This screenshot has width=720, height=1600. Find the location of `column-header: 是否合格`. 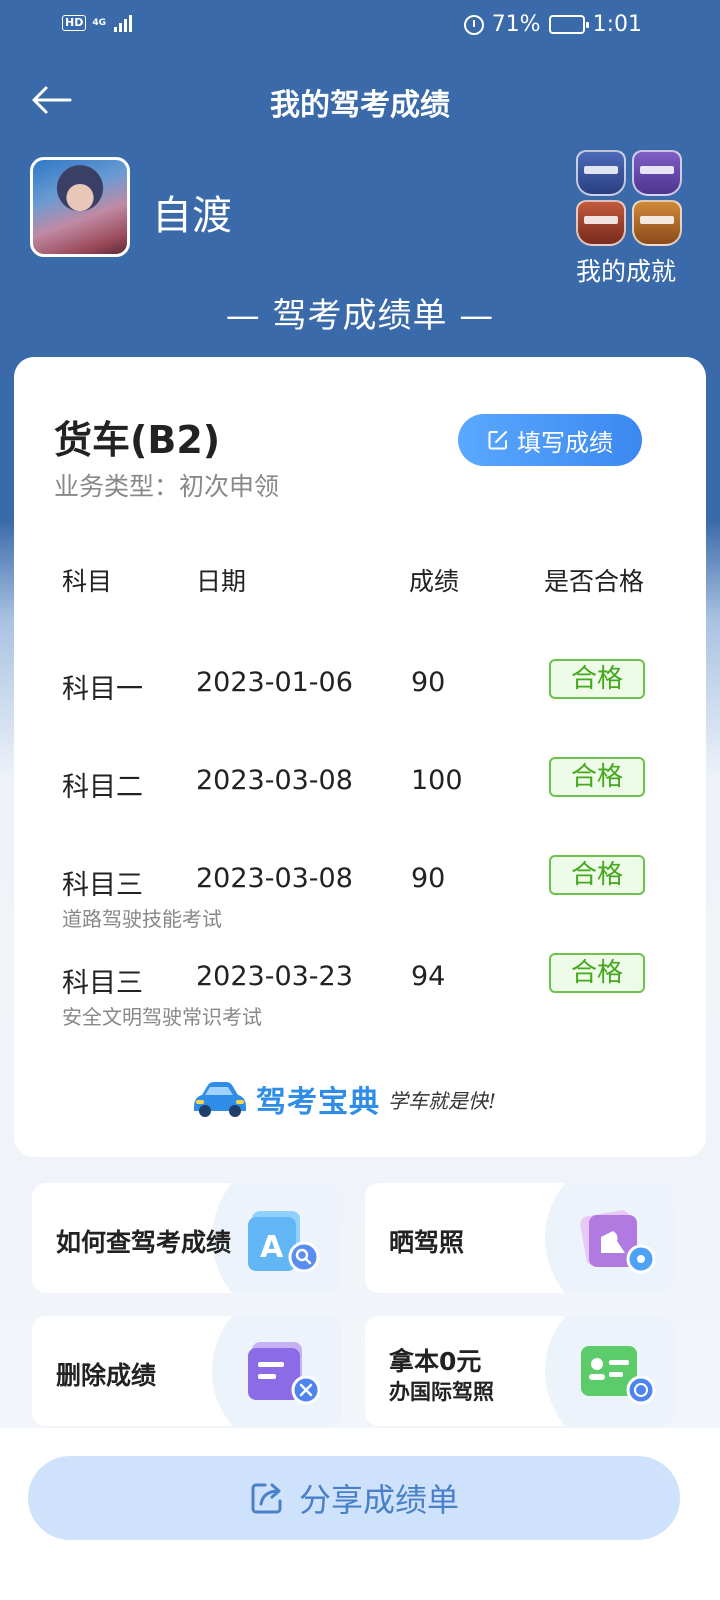

column-header: 是否合格 is located at coordinates (594, 581).